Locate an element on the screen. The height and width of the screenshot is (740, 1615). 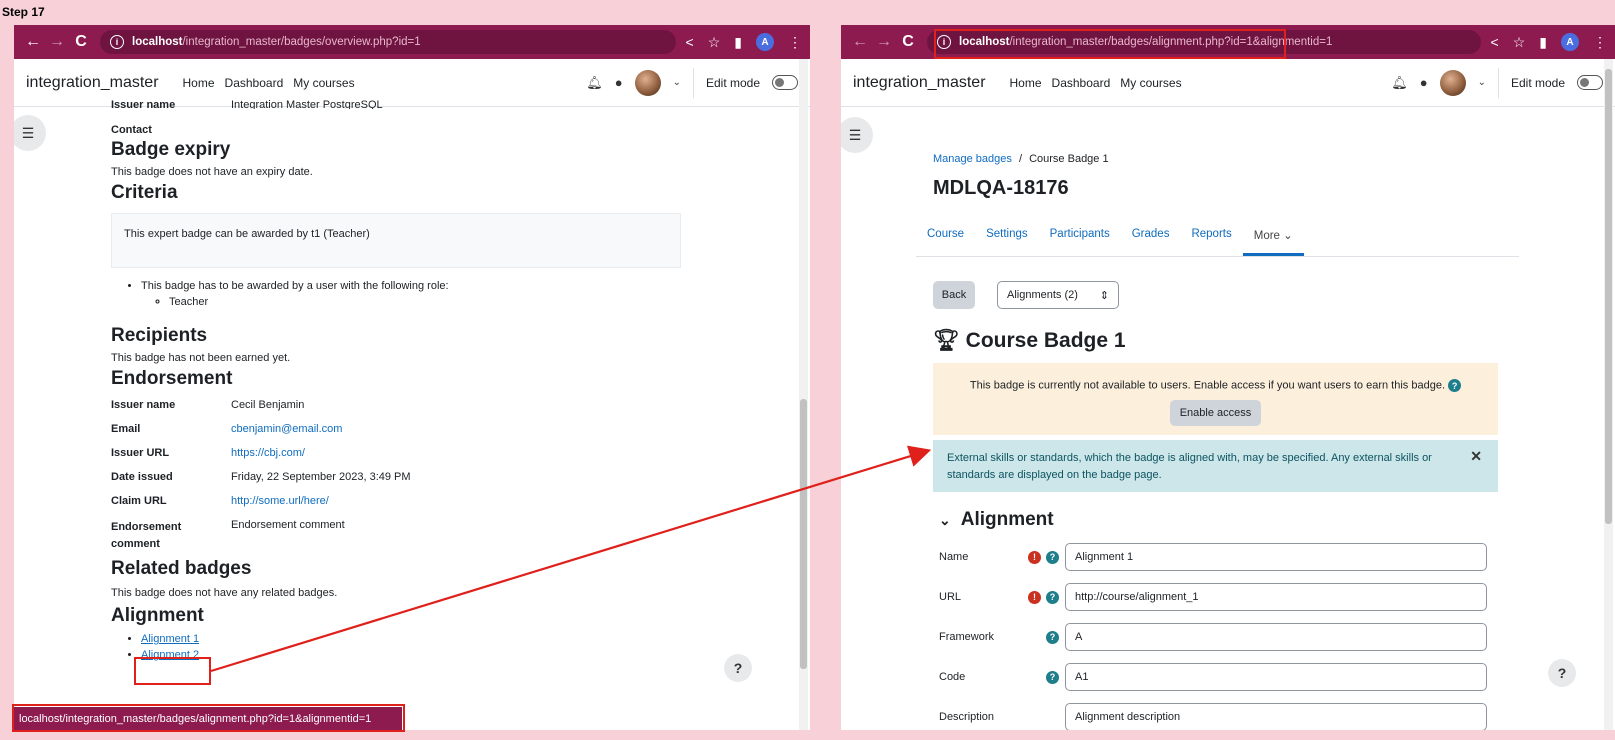
annotation-arrow is located at coordinates (571, 559).